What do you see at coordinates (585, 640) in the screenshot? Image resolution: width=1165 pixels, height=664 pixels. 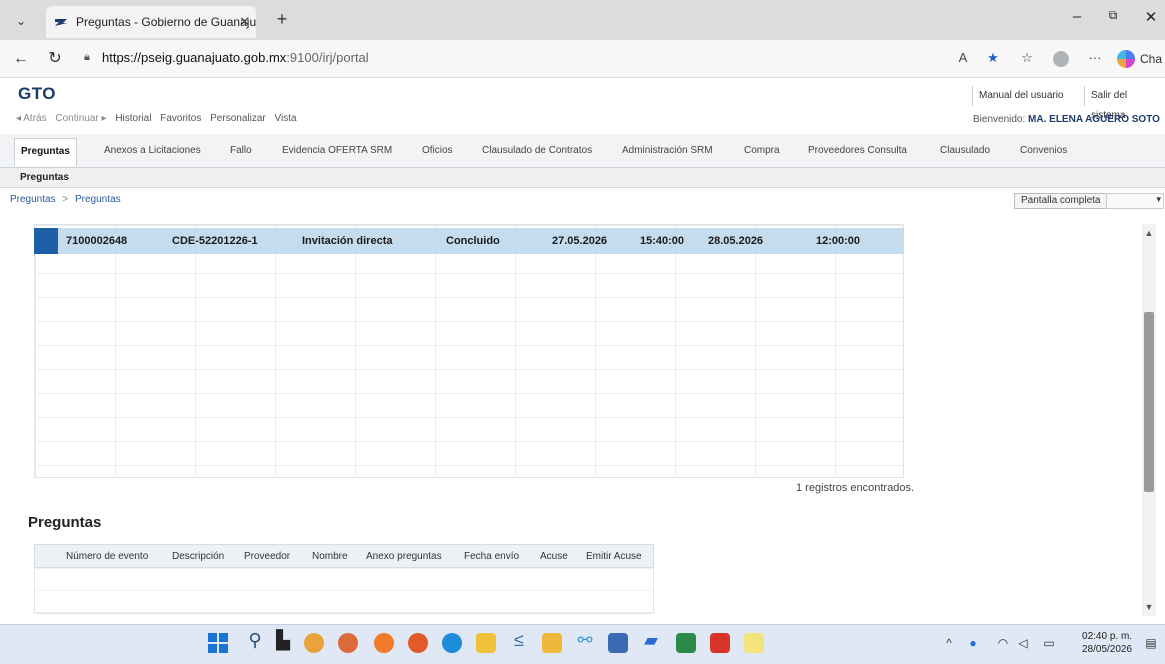 I see `connect-icon: ⚯` at bounding box center [585, 640].